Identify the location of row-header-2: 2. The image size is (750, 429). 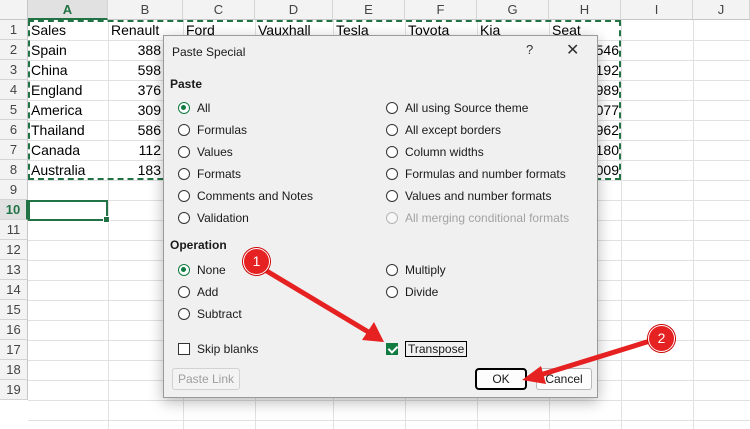
(14, 50).